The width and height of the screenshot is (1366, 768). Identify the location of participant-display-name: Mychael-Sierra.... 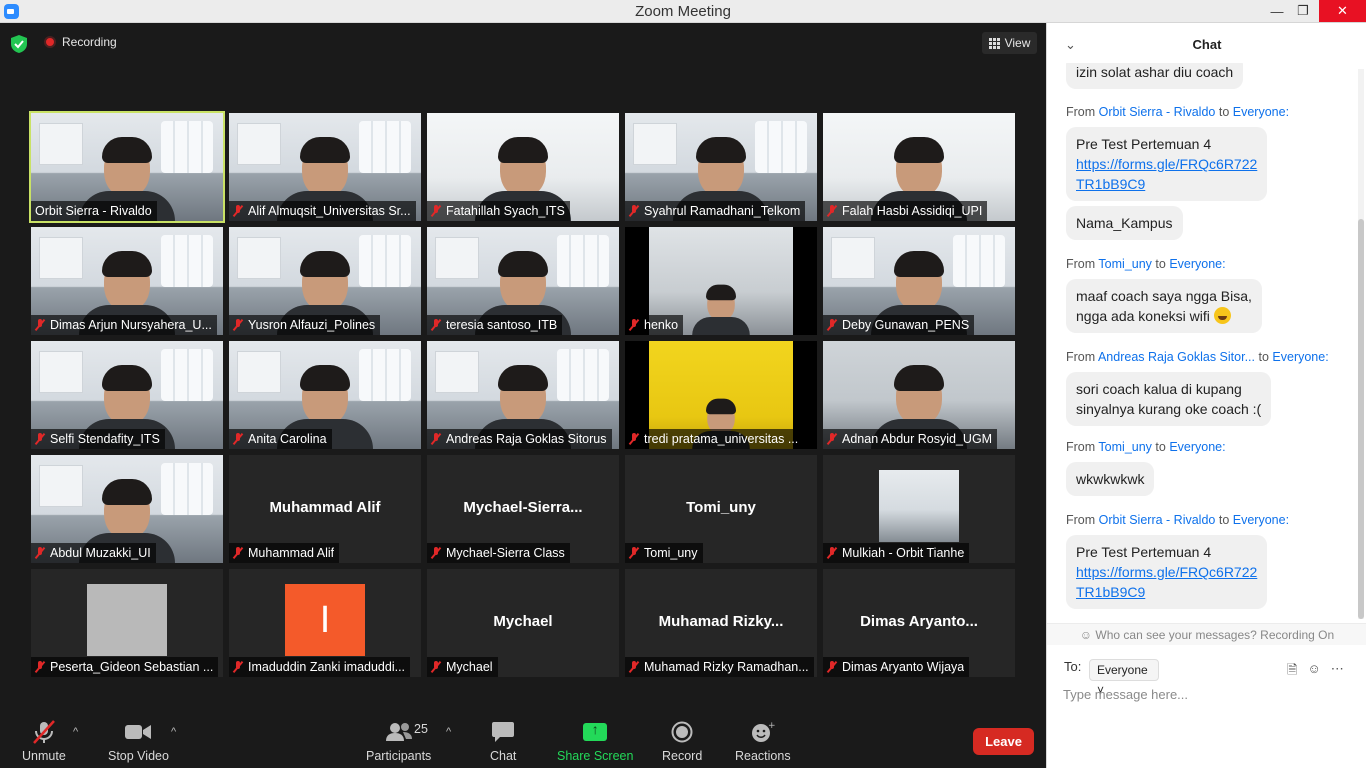
(523, 507).